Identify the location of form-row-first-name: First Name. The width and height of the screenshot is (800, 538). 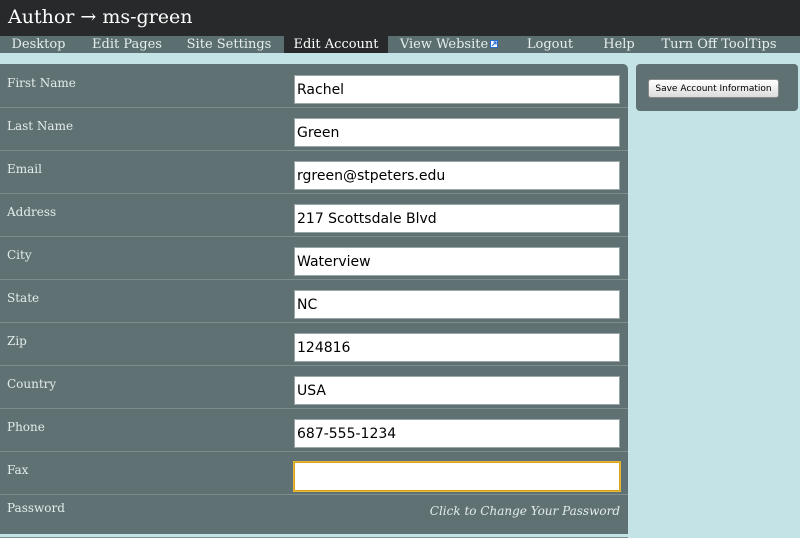
(314, 86).